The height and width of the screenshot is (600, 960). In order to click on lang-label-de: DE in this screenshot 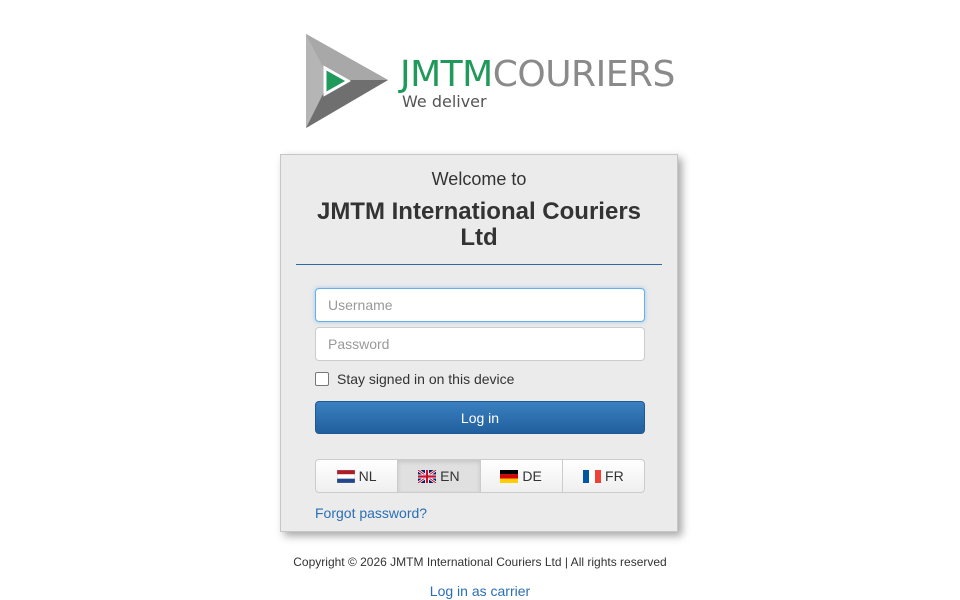, I will do `click(532, 476)`.